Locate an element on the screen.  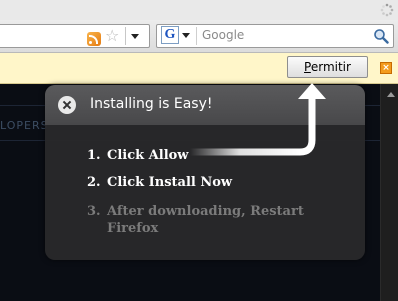
pointer-arrow-icon is located at coordinates (258, 119).